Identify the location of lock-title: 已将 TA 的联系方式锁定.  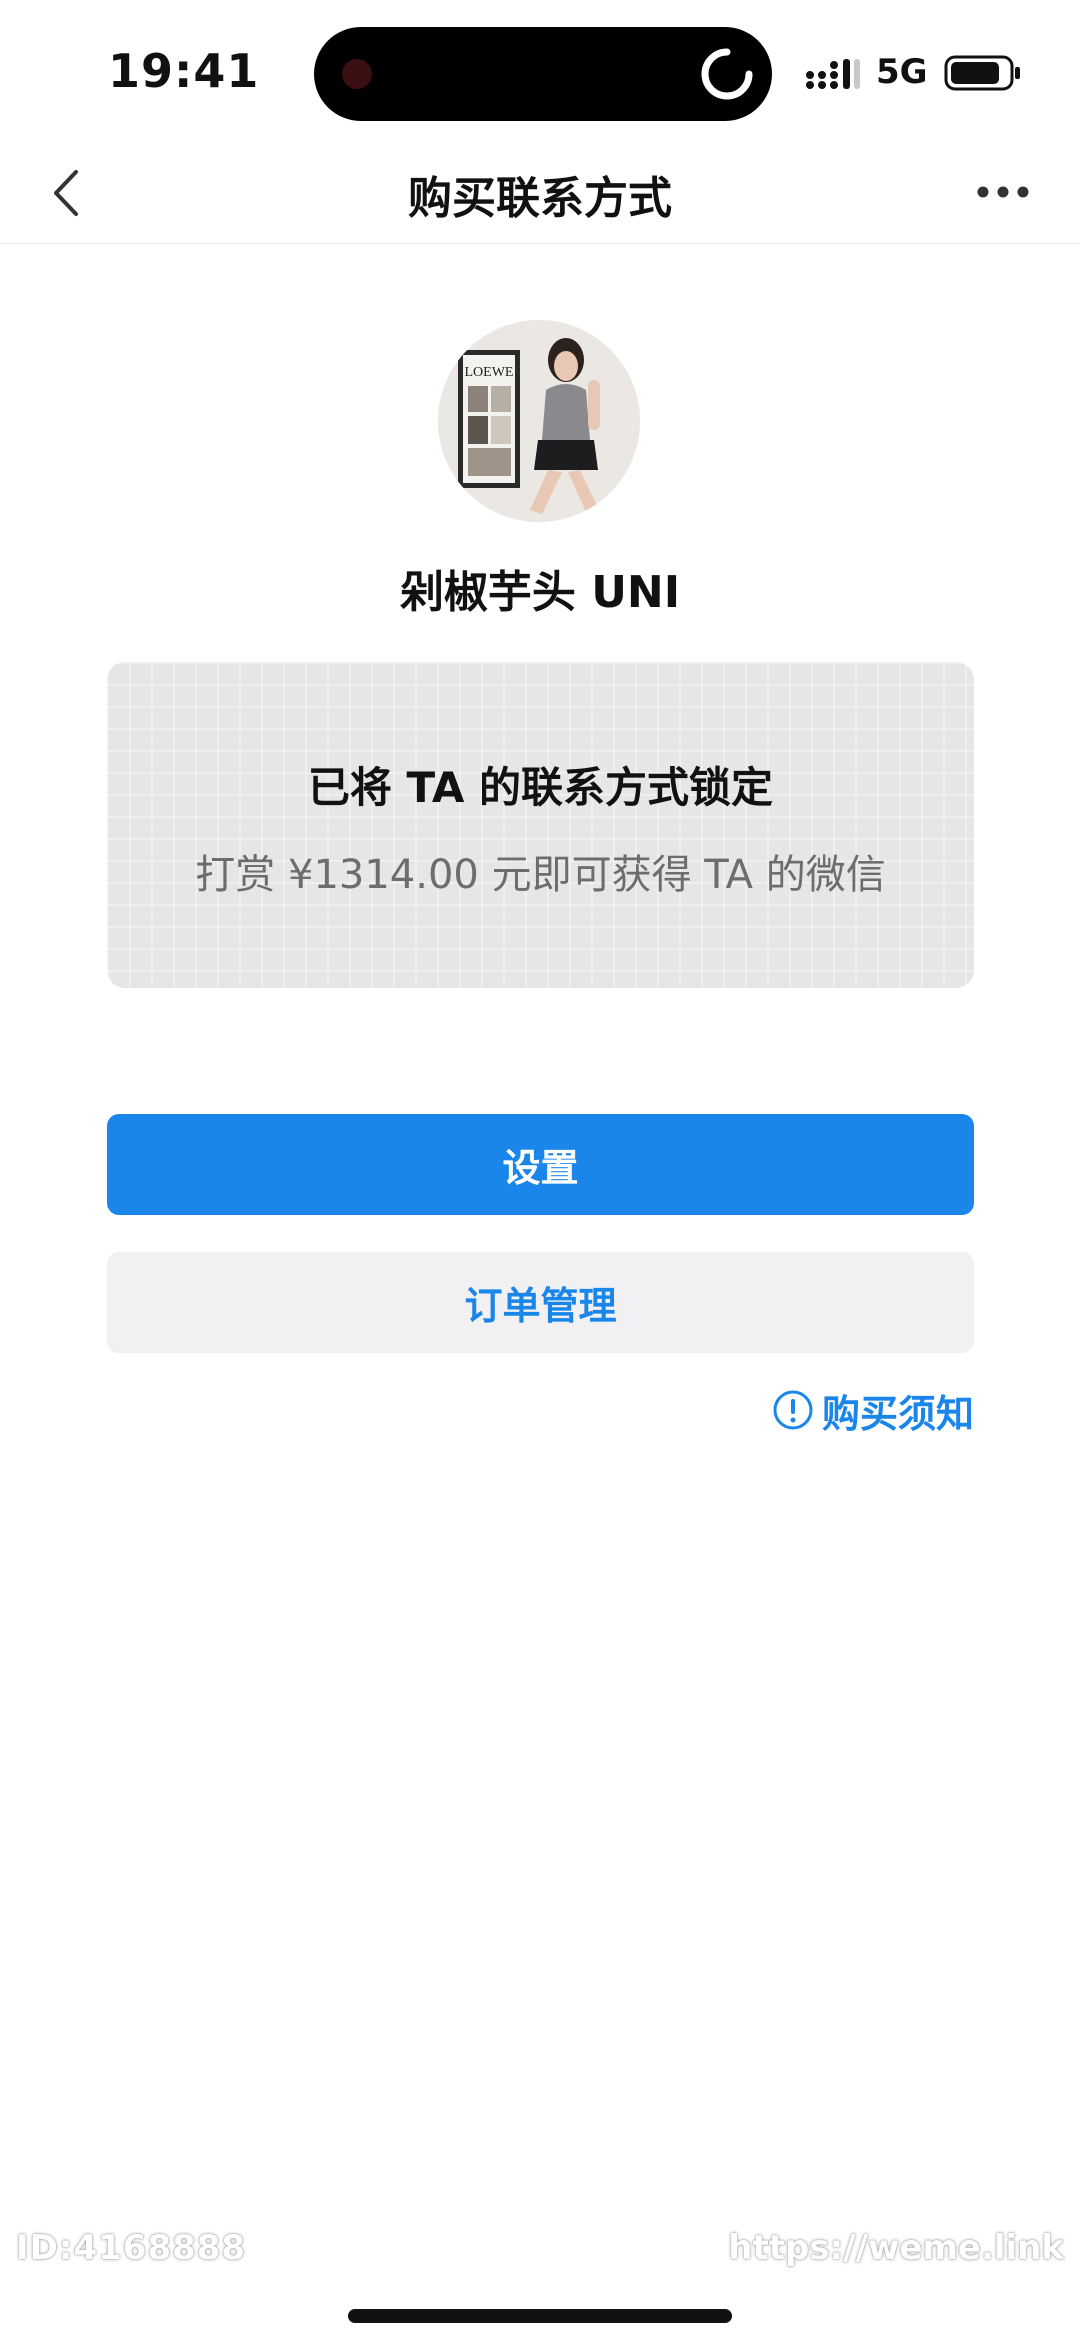
(540, 787).